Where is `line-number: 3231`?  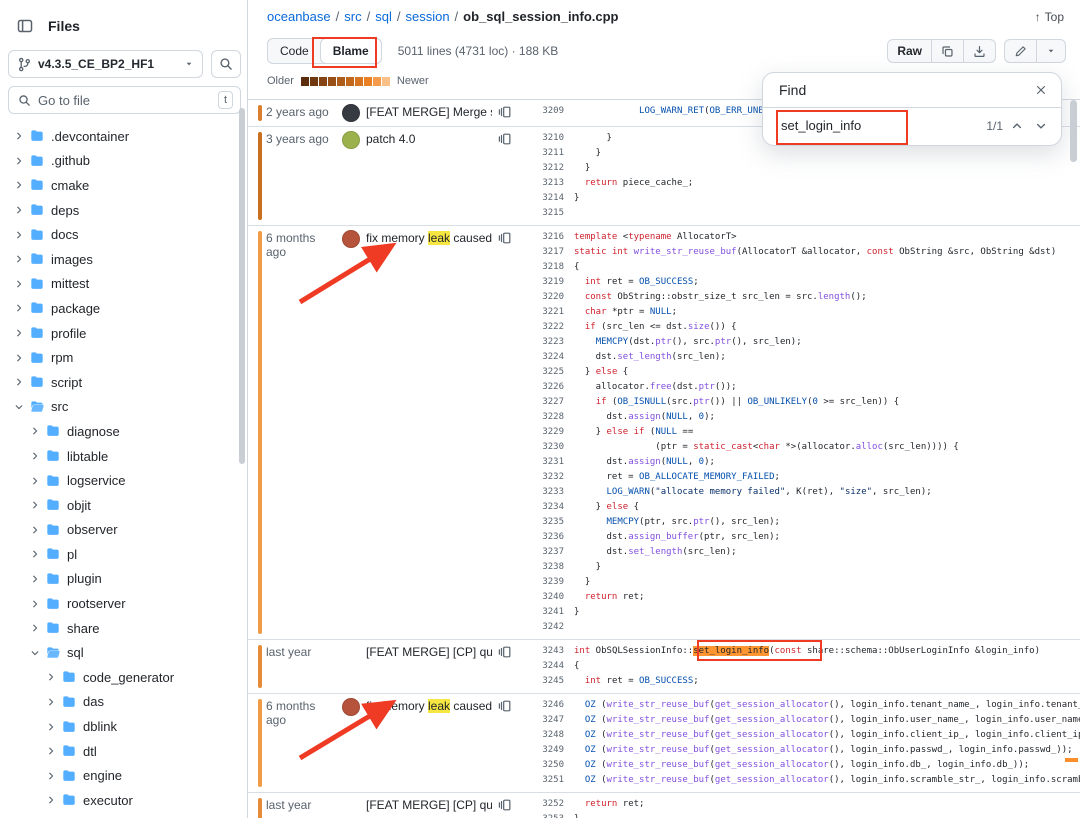 line-number: 3231 is located at coordinates (544, 462).